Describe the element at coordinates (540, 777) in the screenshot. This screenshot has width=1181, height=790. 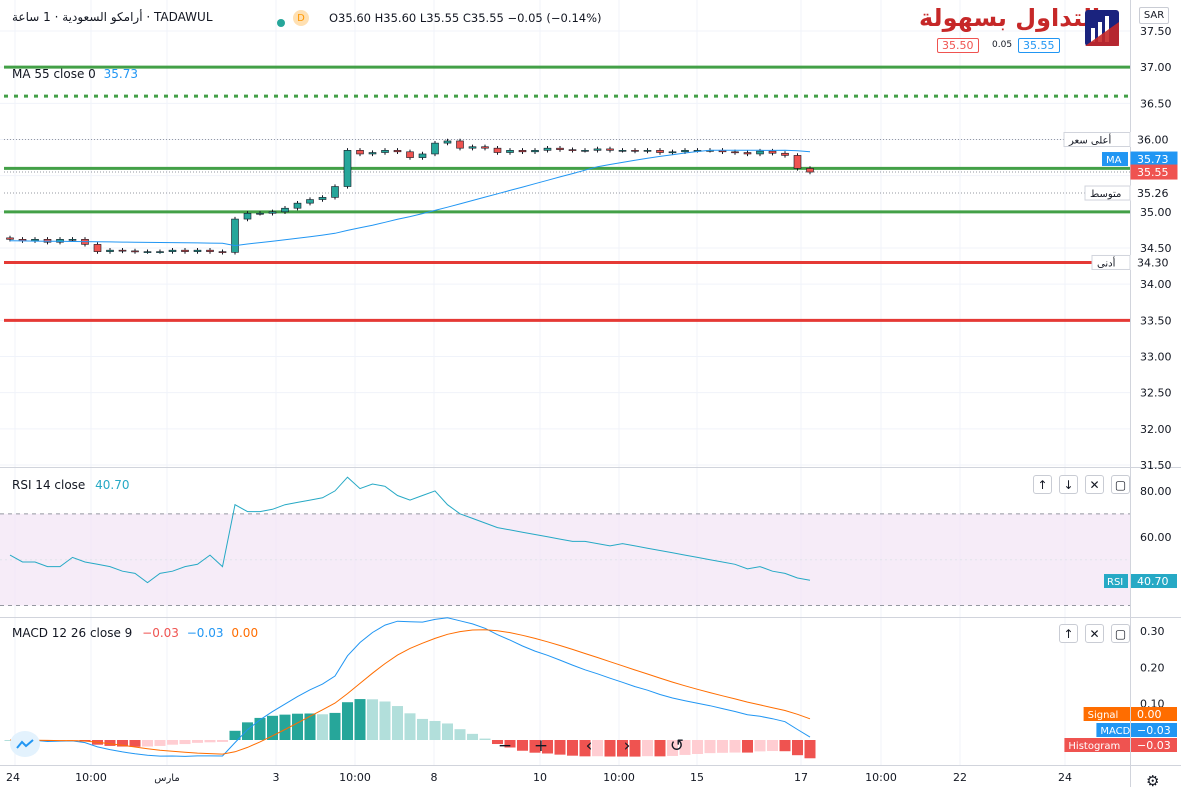
I see `time-tick-label: 10` at that location.